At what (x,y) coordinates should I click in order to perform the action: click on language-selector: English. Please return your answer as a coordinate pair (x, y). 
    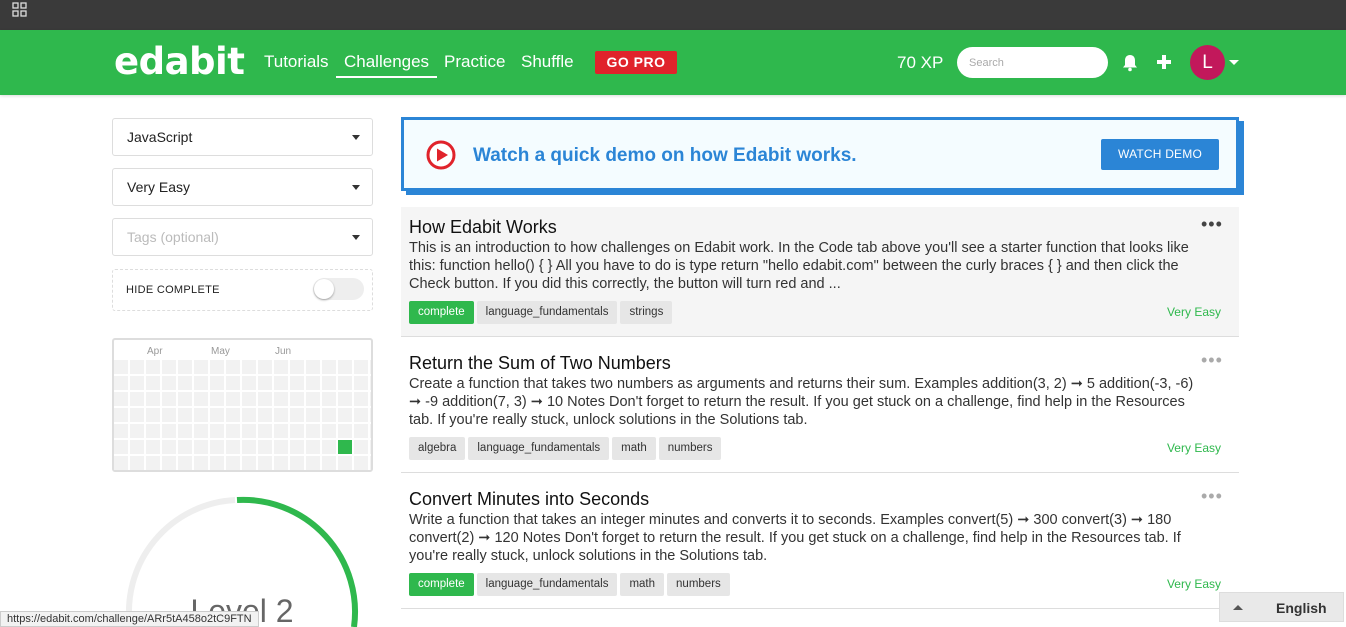
    Looking at the image, I should click on (1281, 607).